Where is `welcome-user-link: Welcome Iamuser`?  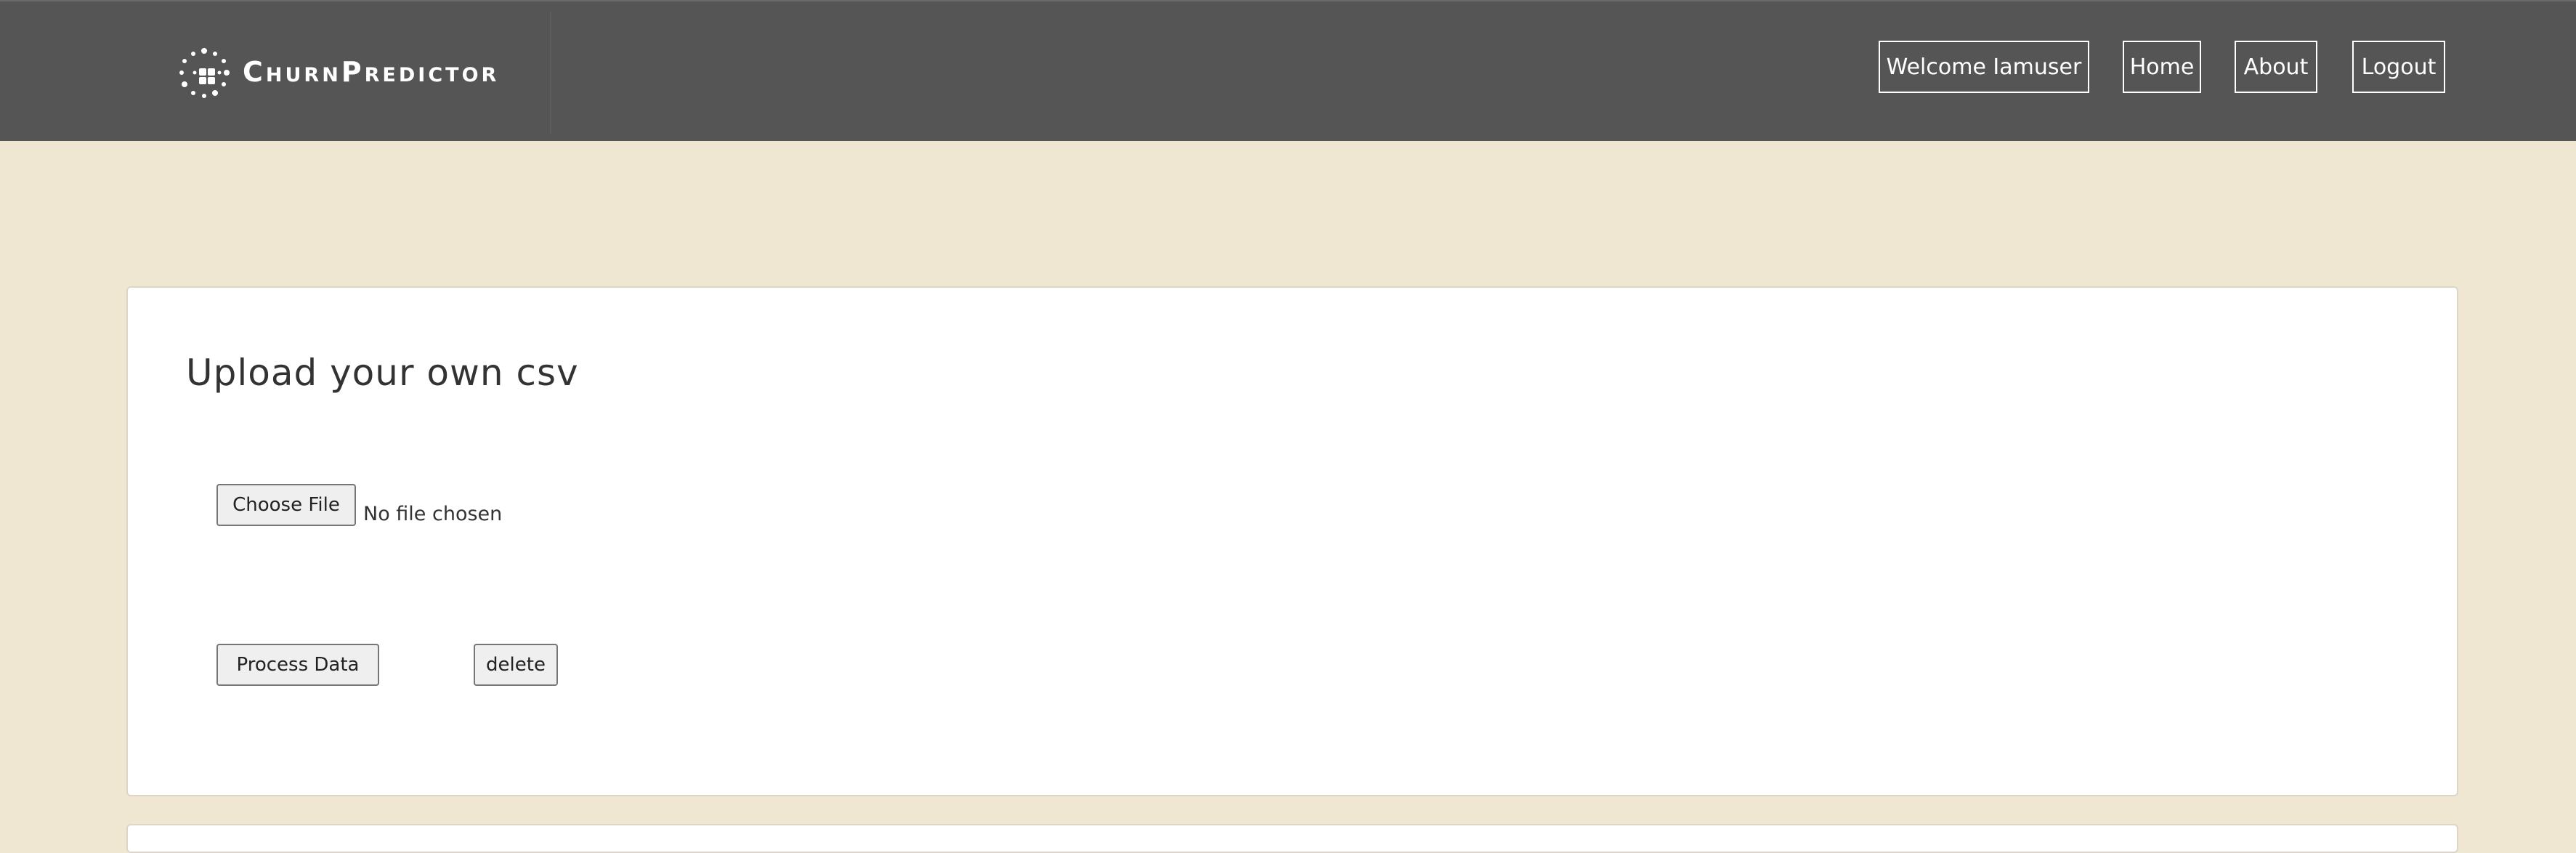 welcome-user-link: Welcome Iamuser is located at coordinates (1984, 67).